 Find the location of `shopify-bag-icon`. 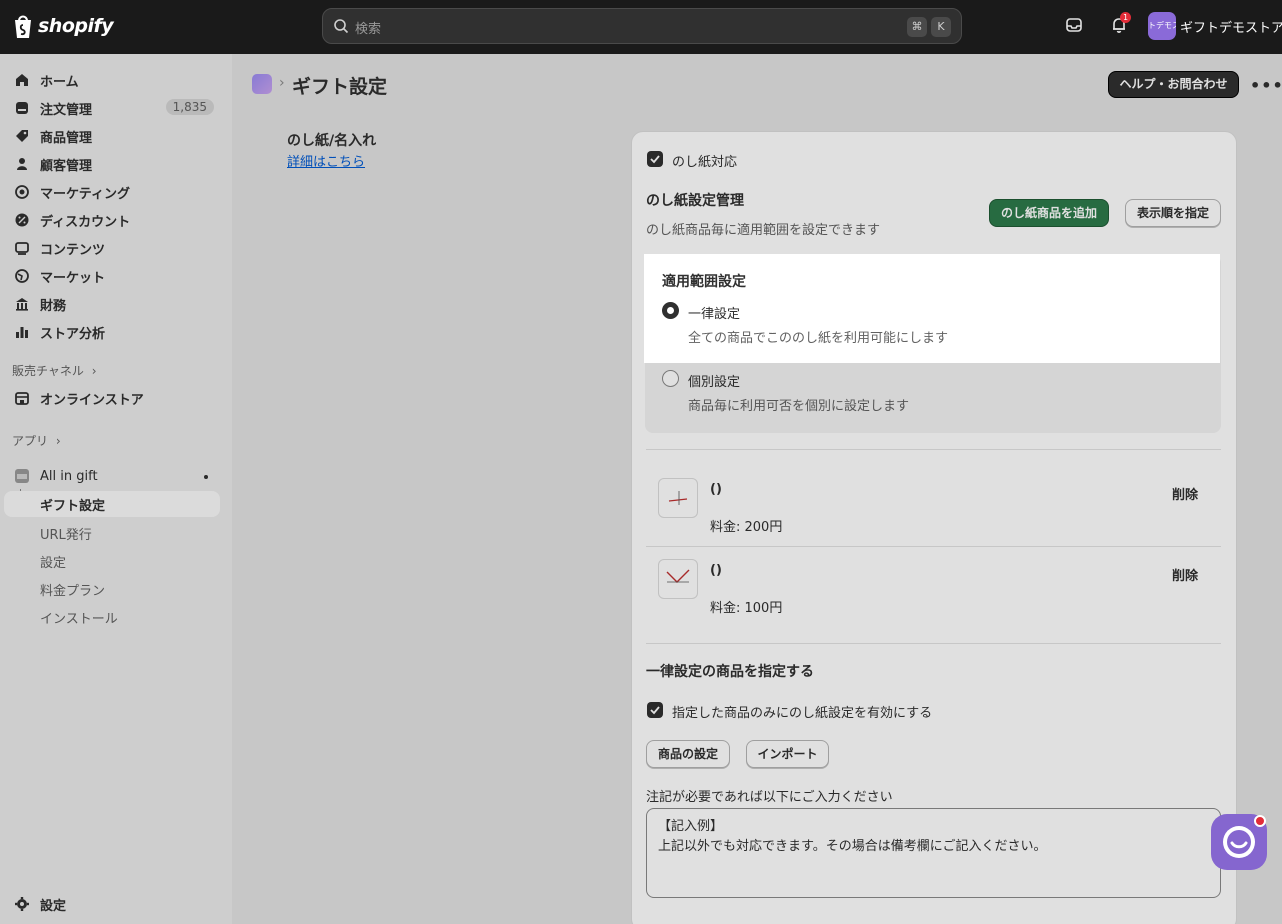

shopify-bag-icon is located at coordinates (23, 26).